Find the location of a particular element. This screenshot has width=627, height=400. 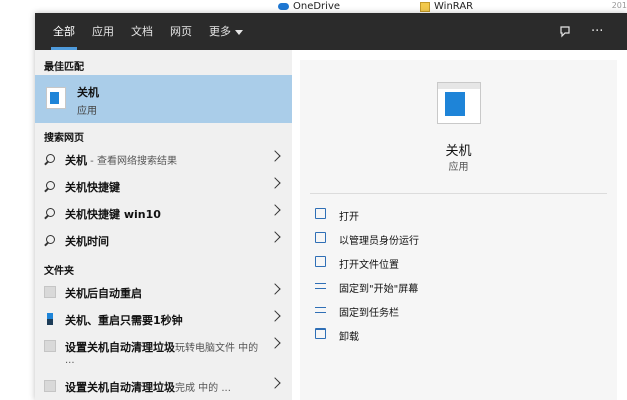

onedrive-item: OneDrive is located at coordinates (309, 6).